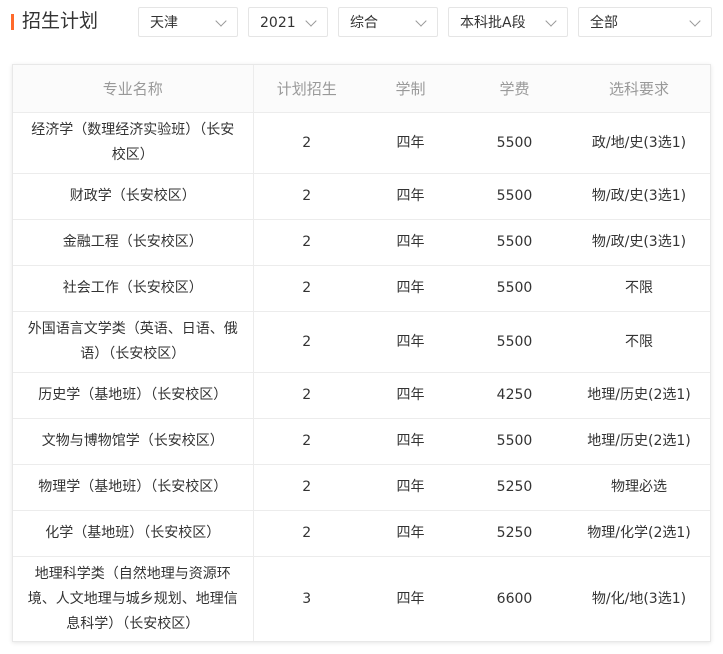  I want to click on table-row: 化学（基地班）（长安校区） 2 四年 5250 物理/化学(2选1), so click(361, 533).